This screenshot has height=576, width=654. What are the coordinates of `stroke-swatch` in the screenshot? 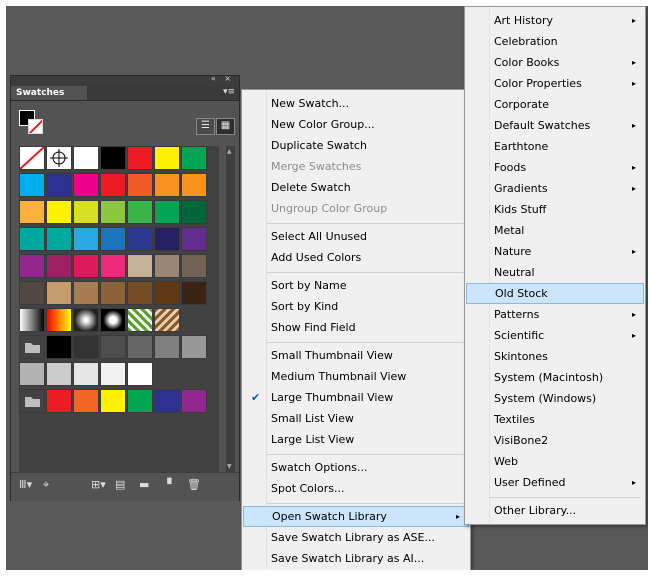 It's located at (35, 126).